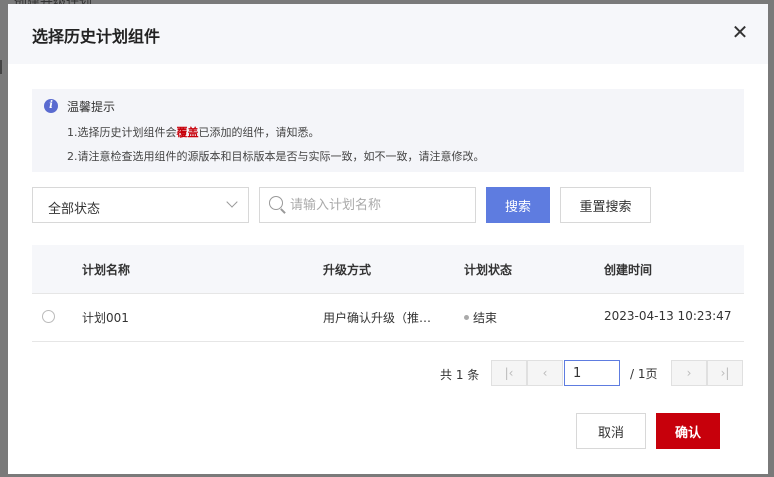 The image size is (774, 477). I want to click on notice-line-1-prefix: 1.选择历史计划组件会, so click(122, 132).